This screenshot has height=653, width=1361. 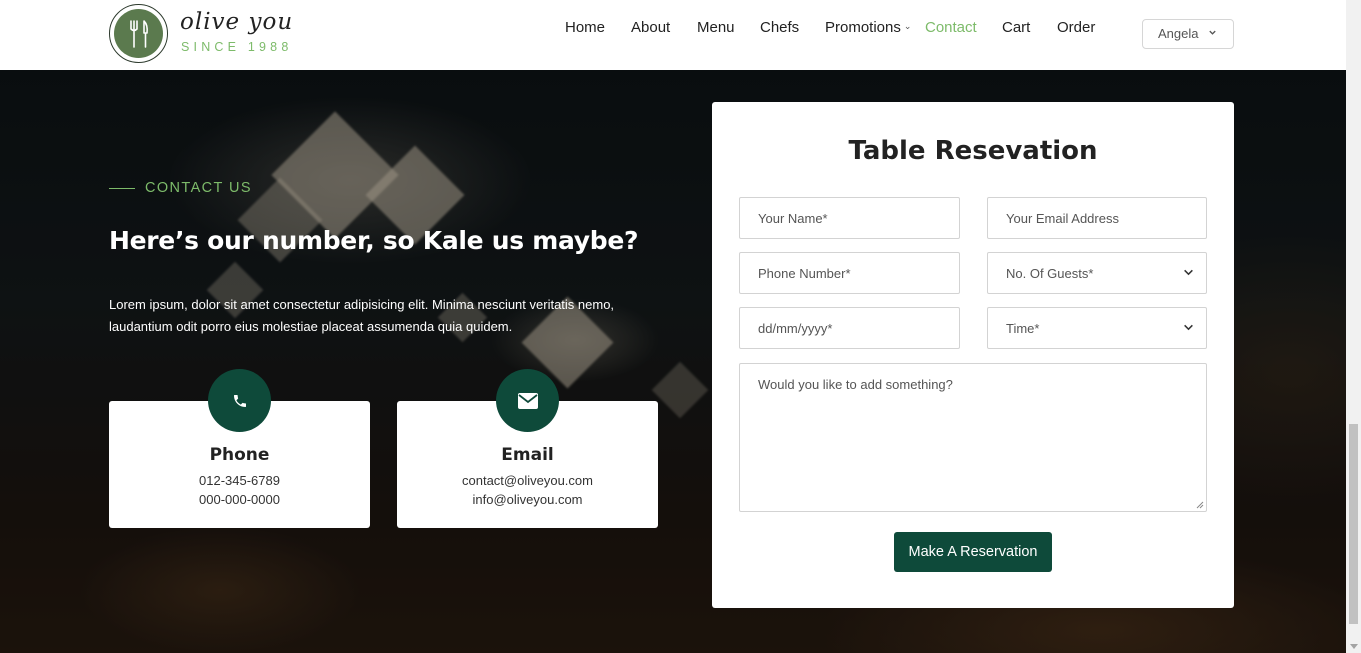 I want to click on nav-about: About, so click(x=650, y=27).